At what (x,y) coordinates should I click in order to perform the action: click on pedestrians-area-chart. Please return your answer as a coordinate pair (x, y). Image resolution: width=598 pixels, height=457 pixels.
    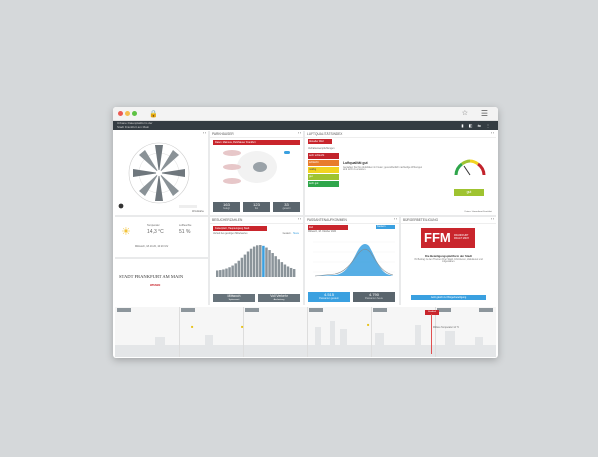
    Looking at the image, I should click on (354, 259).